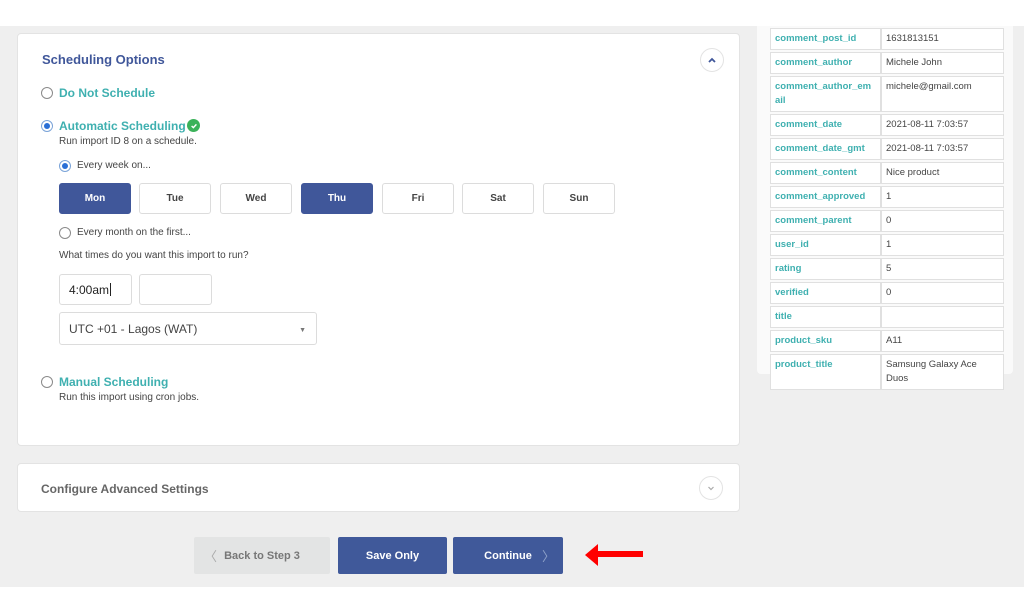 The image size is (1024, 614). What do you see at coordinates (825, 245) in the screenshot?
I see `field-name: user_id` at bounding box center [825, 245].